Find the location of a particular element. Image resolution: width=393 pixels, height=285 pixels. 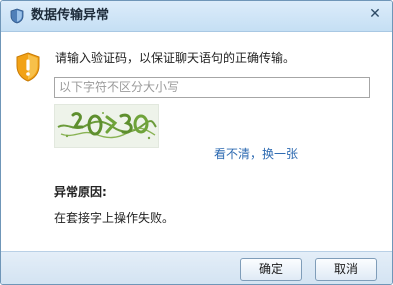

close-button: ✕ is located at coordinates (375, 14).